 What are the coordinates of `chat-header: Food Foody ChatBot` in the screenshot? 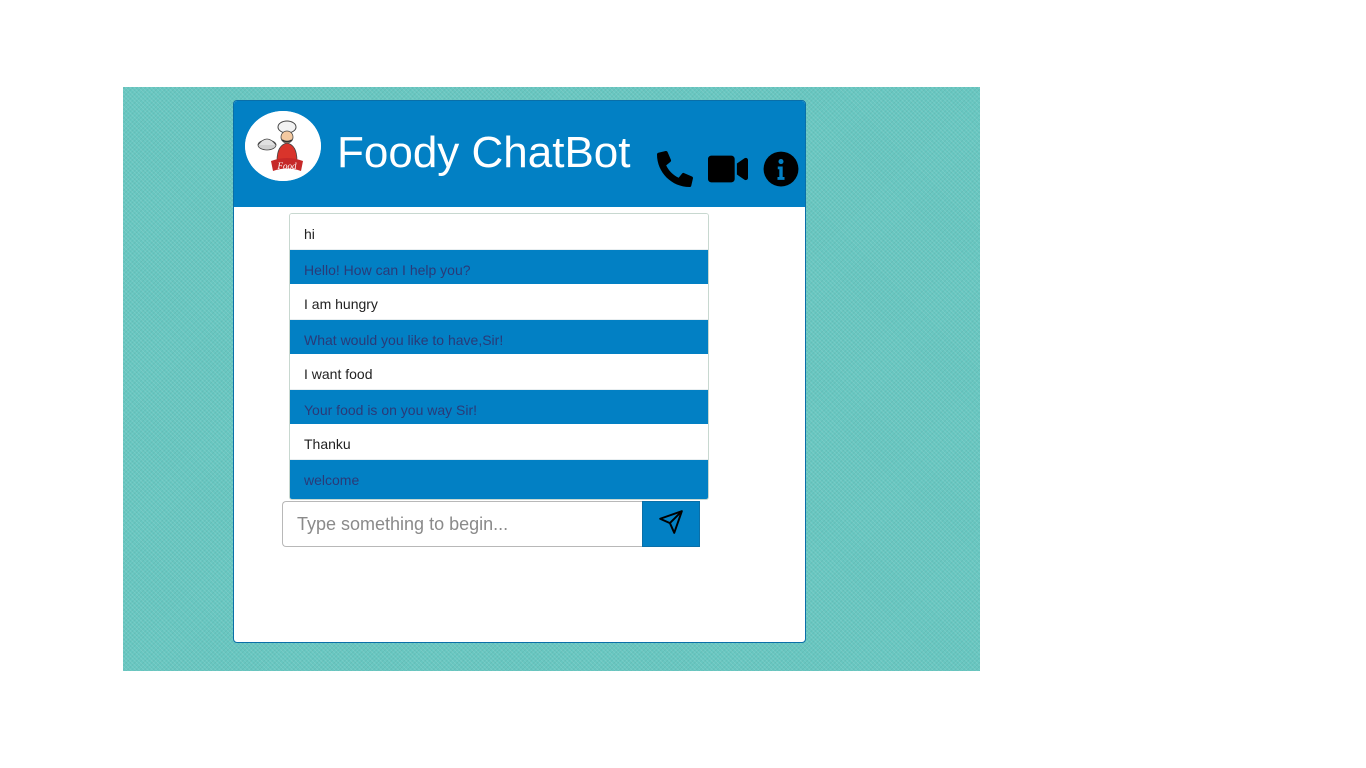 It's located at (519, 154).